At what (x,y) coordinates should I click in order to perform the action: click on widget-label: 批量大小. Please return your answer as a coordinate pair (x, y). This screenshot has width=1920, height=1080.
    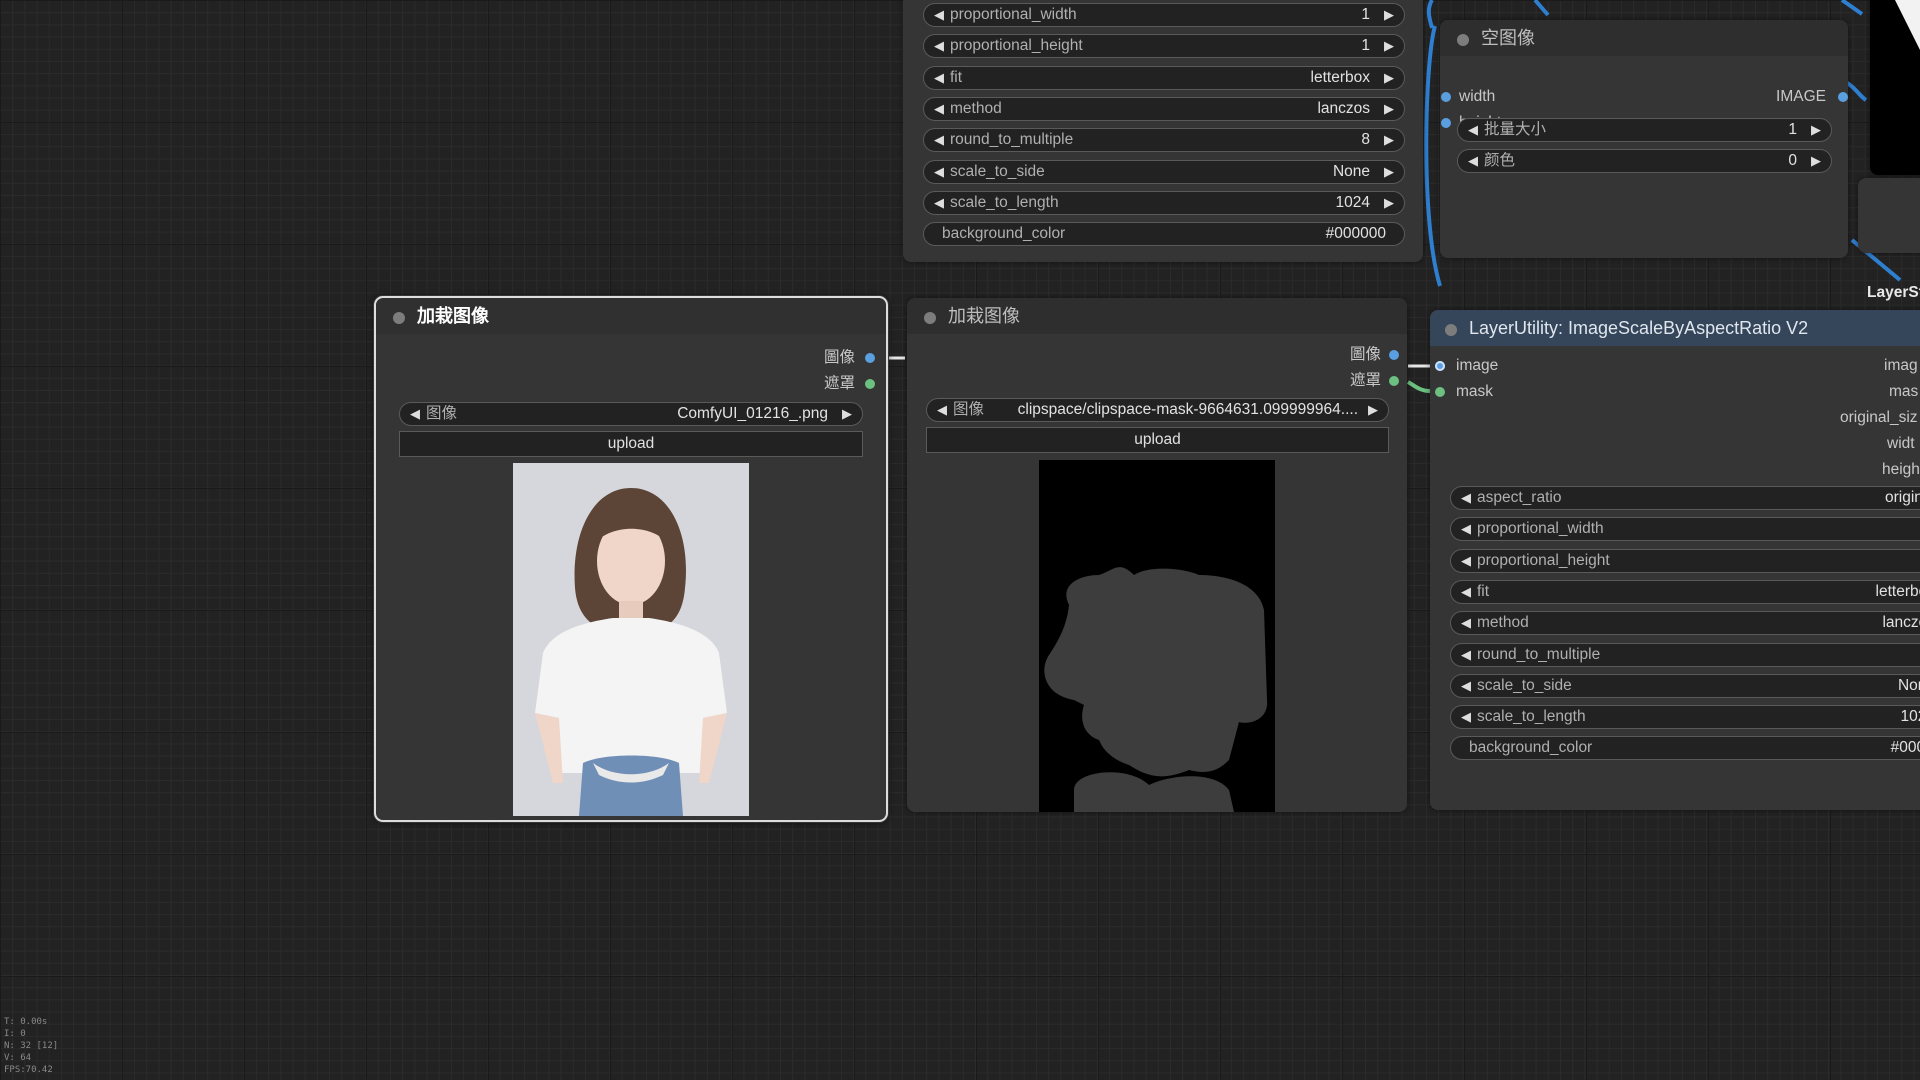
    Looking at the image, I should click on (1515, 129).